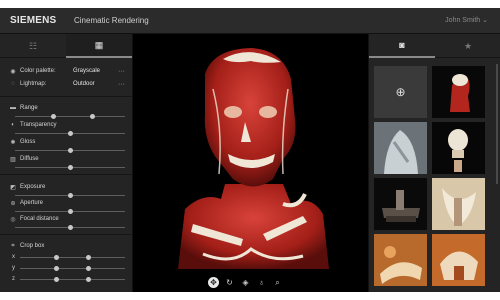 This screenshot has height=300, width=500. What do you see at coordinates (13, 84) in the screenshot?
I see `bulb-icon: ◌` at bounding box center [13, 84].